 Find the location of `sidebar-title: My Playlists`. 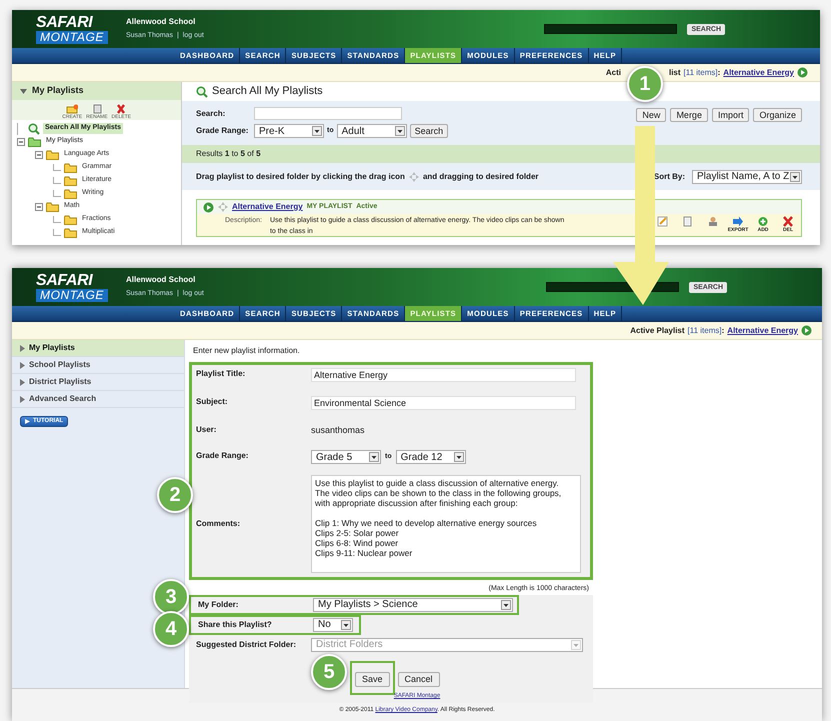

sidebar-title: My Playlists is located at coordinates (58, 91).